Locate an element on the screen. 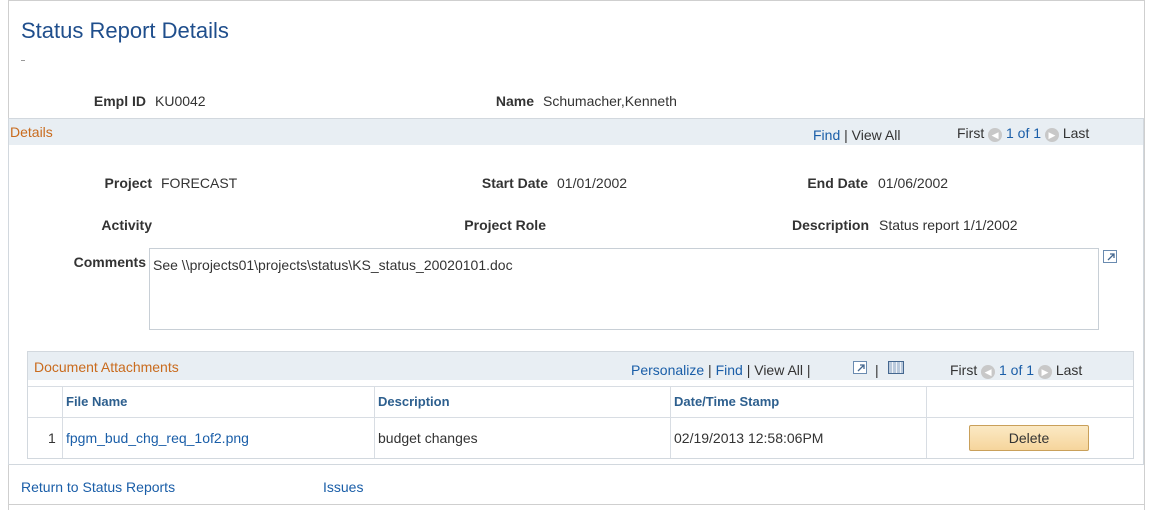 The height and width of the screenshot is (510, 1154). attachments-view-all: View All is located at coordinates (778, 370).